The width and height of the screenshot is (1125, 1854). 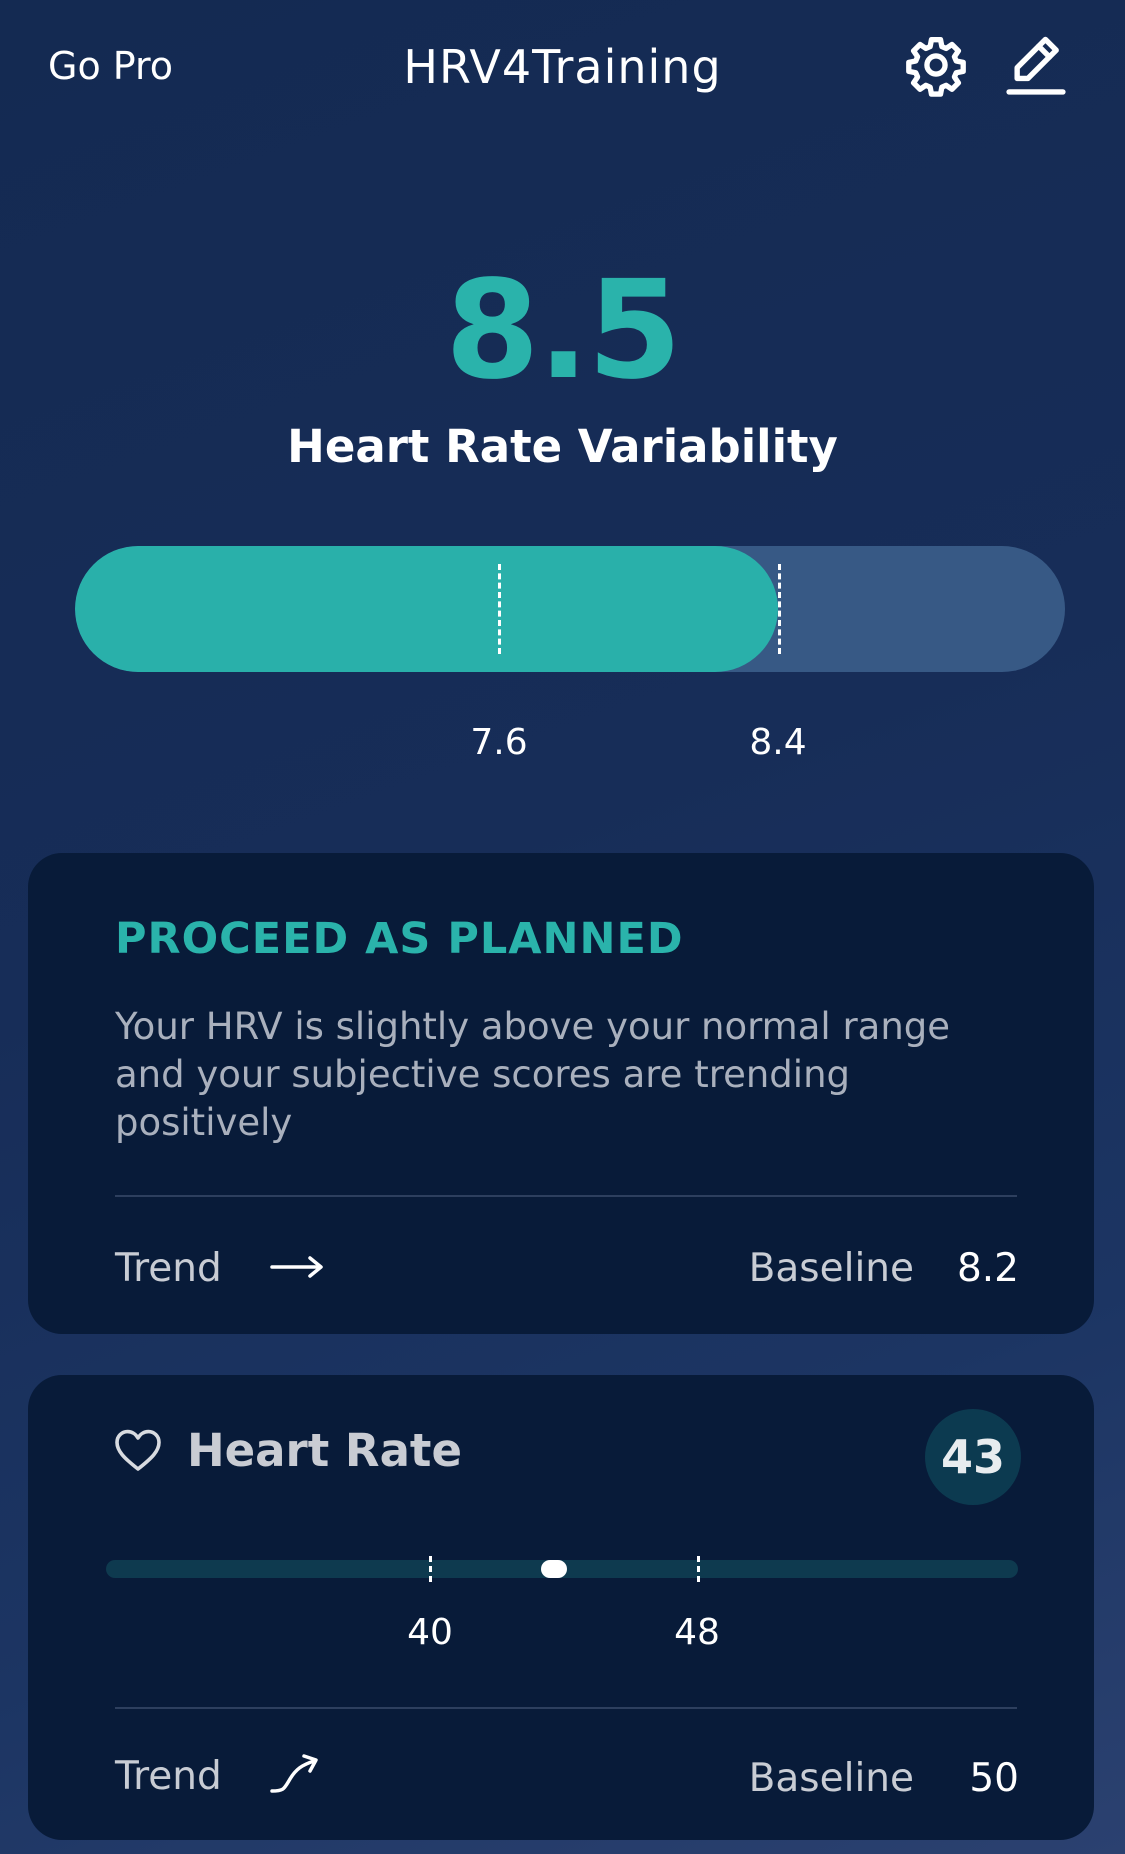 I want to click on trend-up-icon, so click(x=296, y=1776).